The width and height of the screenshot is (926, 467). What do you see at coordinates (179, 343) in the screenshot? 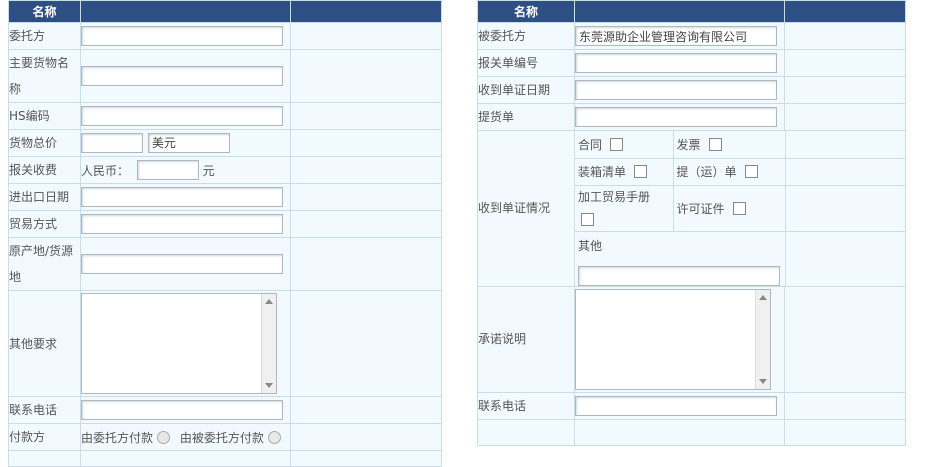
I see `other-req-textarea` at bounding box center [179, 343].